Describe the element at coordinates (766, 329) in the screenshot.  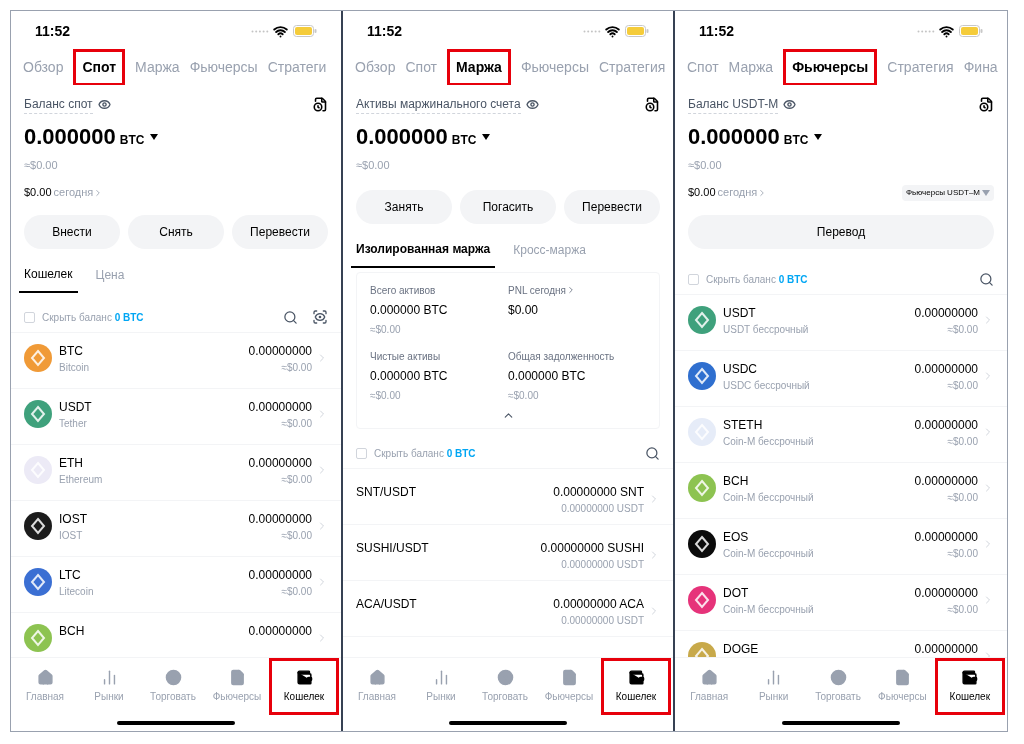
I see `coin-name: USDT бессрочный` at that location.